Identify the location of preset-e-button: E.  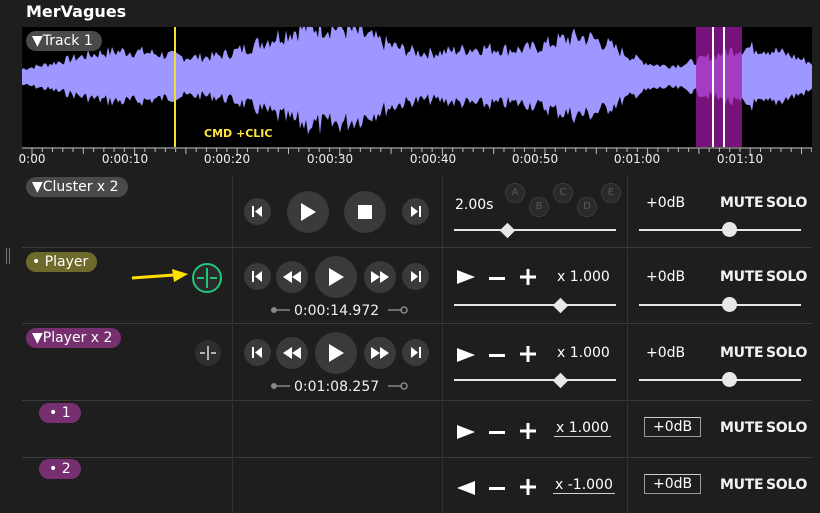
(611, 193).